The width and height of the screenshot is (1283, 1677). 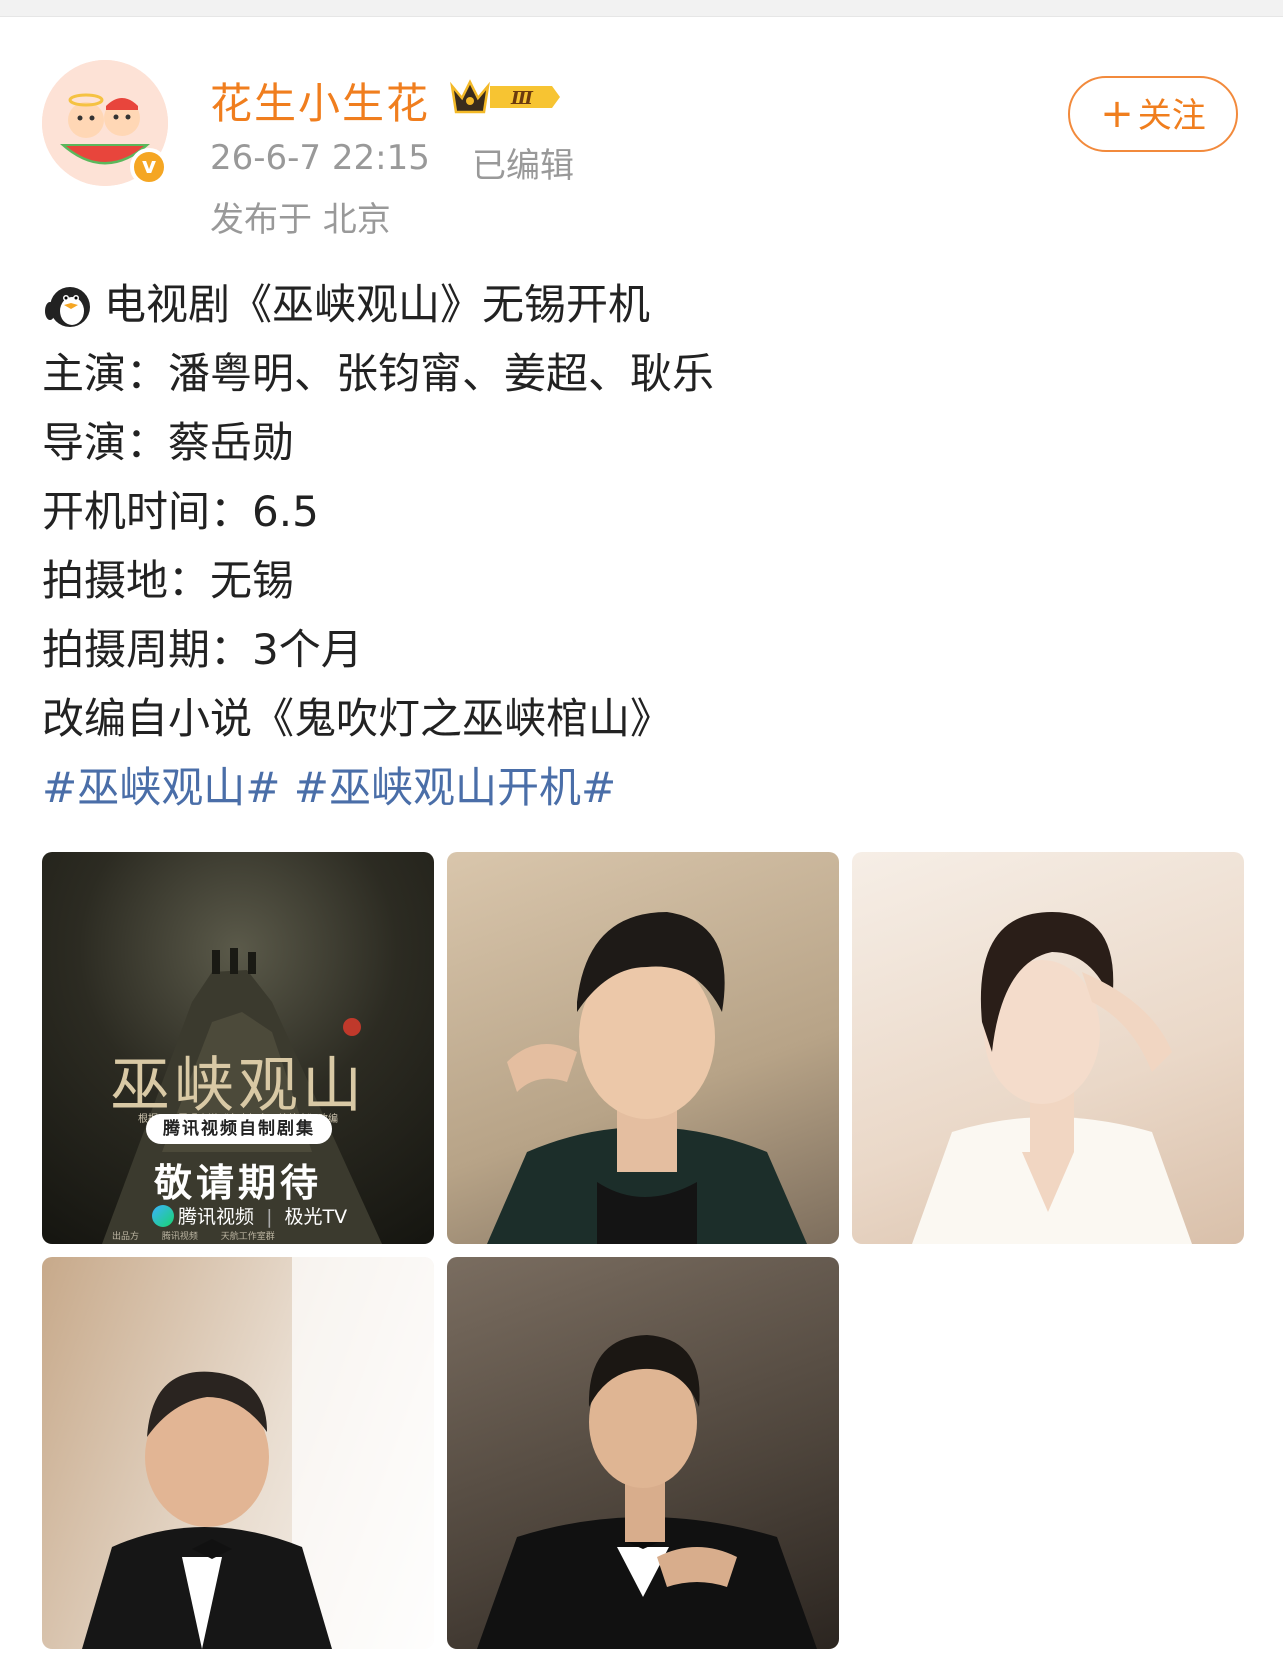 I want to click on author-name: 花生小生花, so click(x=320, y=100).